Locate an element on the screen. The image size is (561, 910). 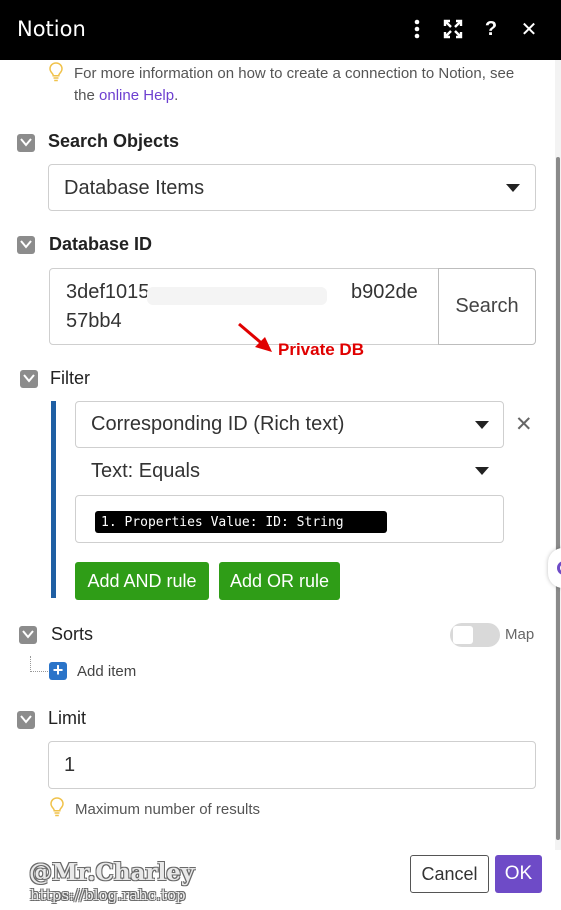
filter-group-bar is located at coordinates (53, 499).